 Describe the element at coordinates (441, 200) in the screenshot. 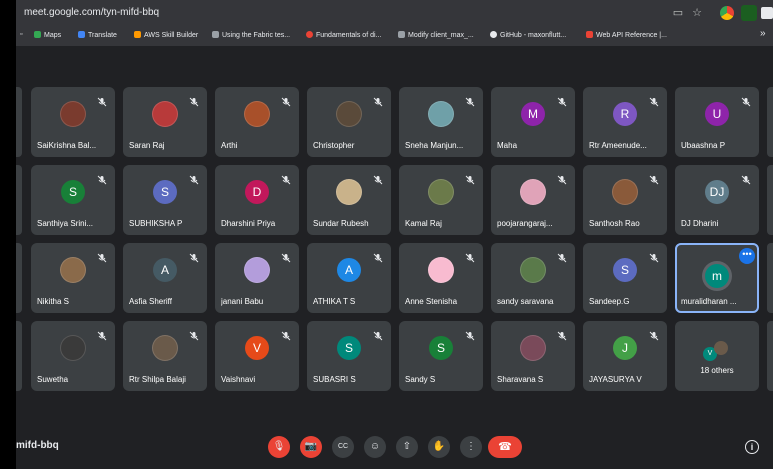

I see `participant-tile: Kamal Raj` at that location.